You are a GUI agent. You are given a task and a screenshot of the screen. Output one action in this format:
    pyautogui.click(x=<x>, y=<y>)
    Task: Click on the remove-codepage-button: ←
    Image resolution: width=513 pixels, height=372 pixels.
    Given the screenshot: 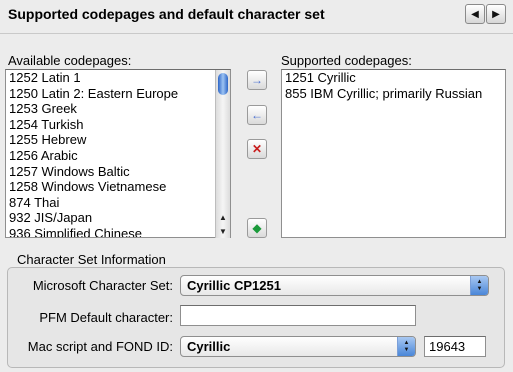 What is the action you would take?
    pyautogui.click(x=257, y=115)
    